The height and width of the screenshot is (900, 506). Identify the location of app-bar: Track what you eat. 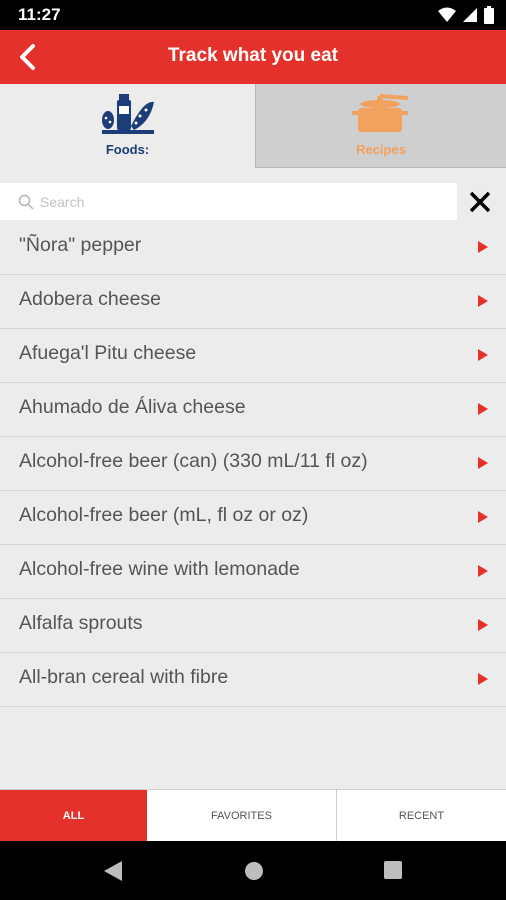
(253, 57).